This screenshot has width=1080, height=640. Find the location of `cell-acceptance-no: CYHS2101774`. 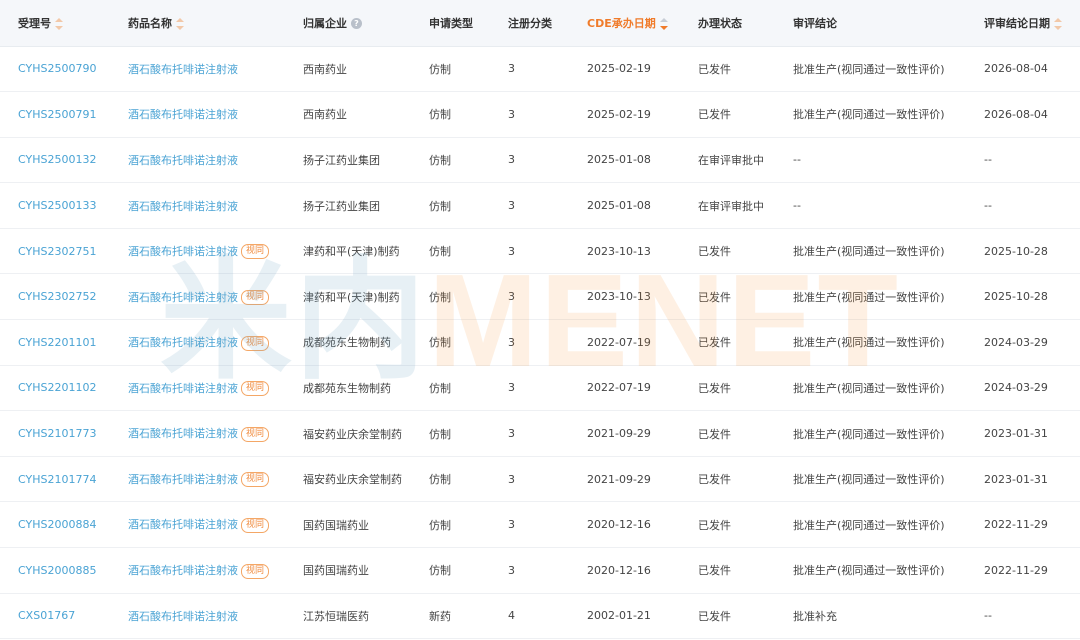

cell-acceptance-no: CYHS2101774 is located at coordinates (55, 479).